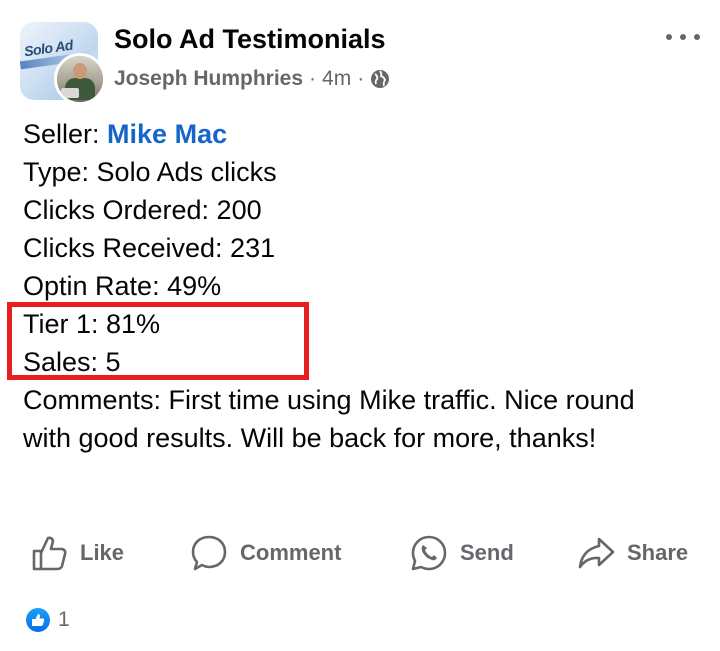 Image resolution: width=720 pixels, height=651 pixels. Describe the element at coordinates (336, 79) in the screenshot. I see `post-time: 4m` at that location.